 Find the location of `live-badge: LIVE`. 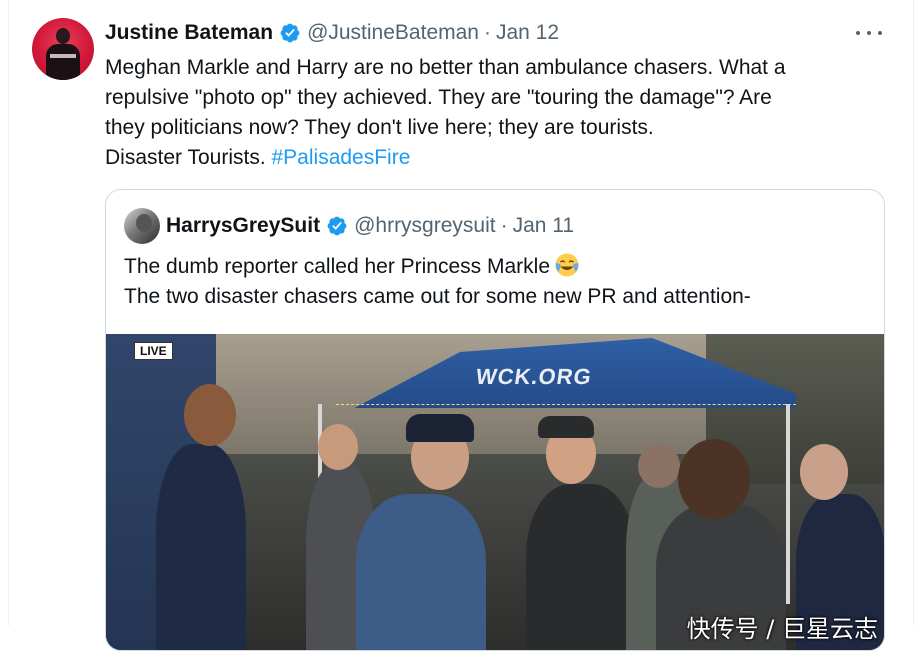

live-badge: LIVE is located at coordinates (153, 351).